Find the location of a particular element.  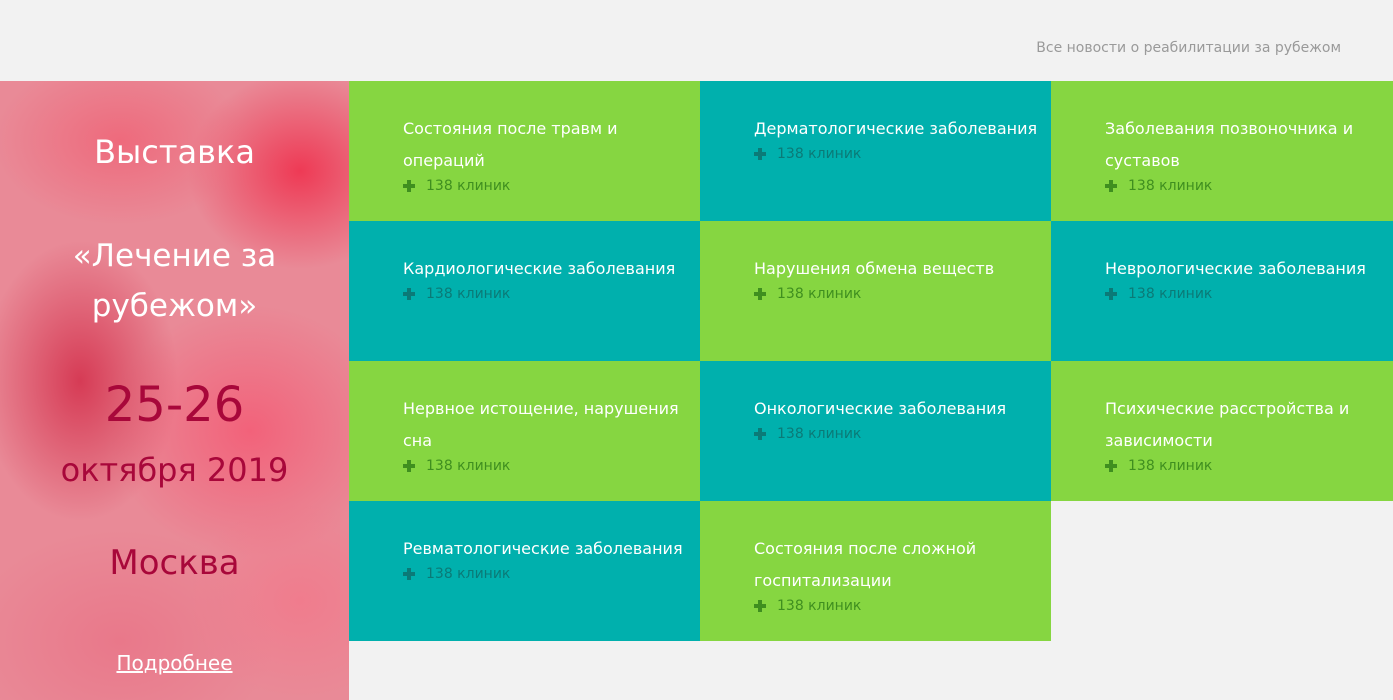

all-news-link: Все новости о реабилитации за рубежом is located at coordinates (1188, 48).